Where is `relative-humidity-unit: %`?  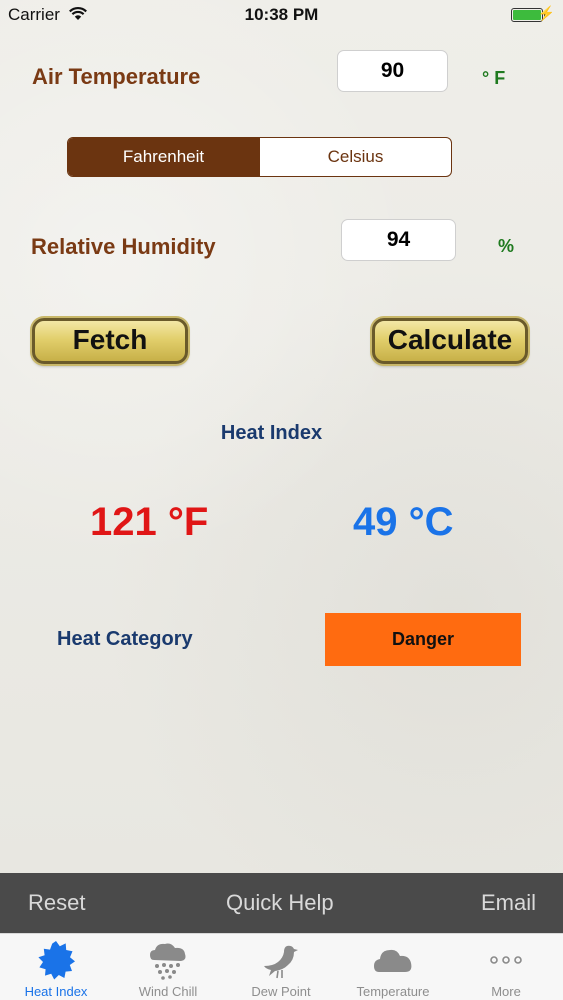 relative-humidity-unit: % is located at coordinates (506, 246).